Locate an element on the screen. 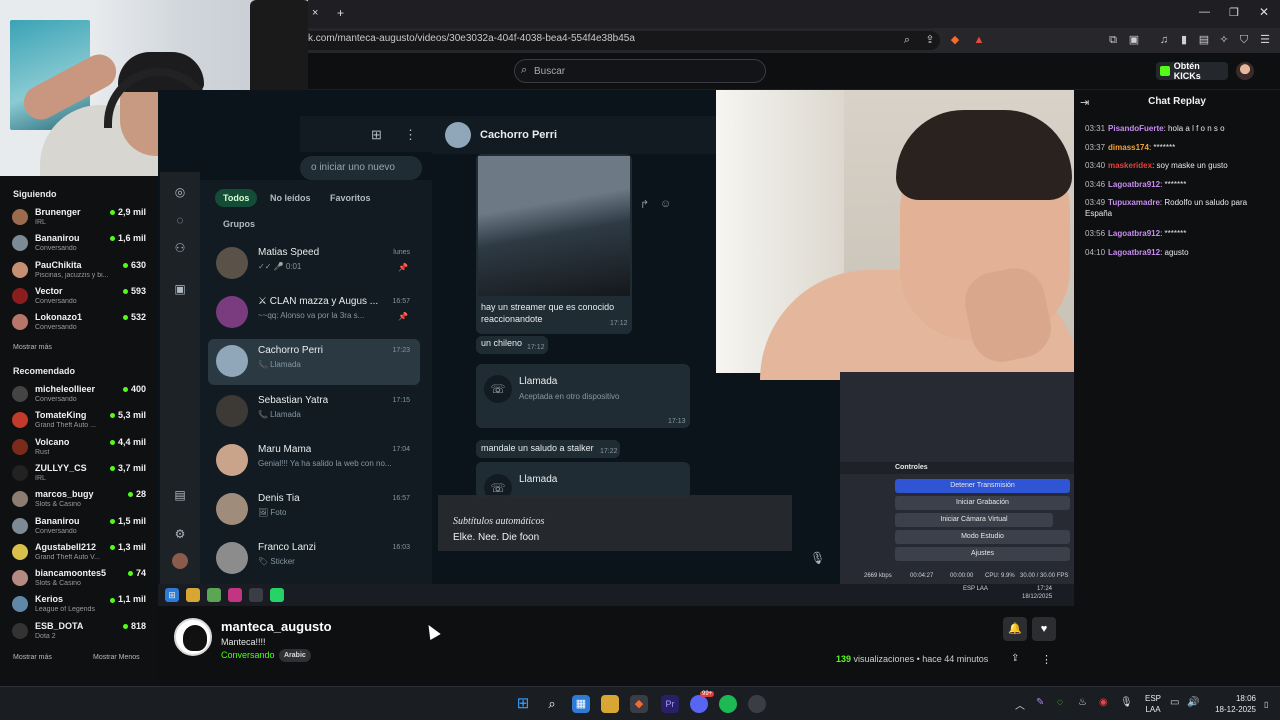  wallet-icon: ▤ is located at coordinates (1204, 40).